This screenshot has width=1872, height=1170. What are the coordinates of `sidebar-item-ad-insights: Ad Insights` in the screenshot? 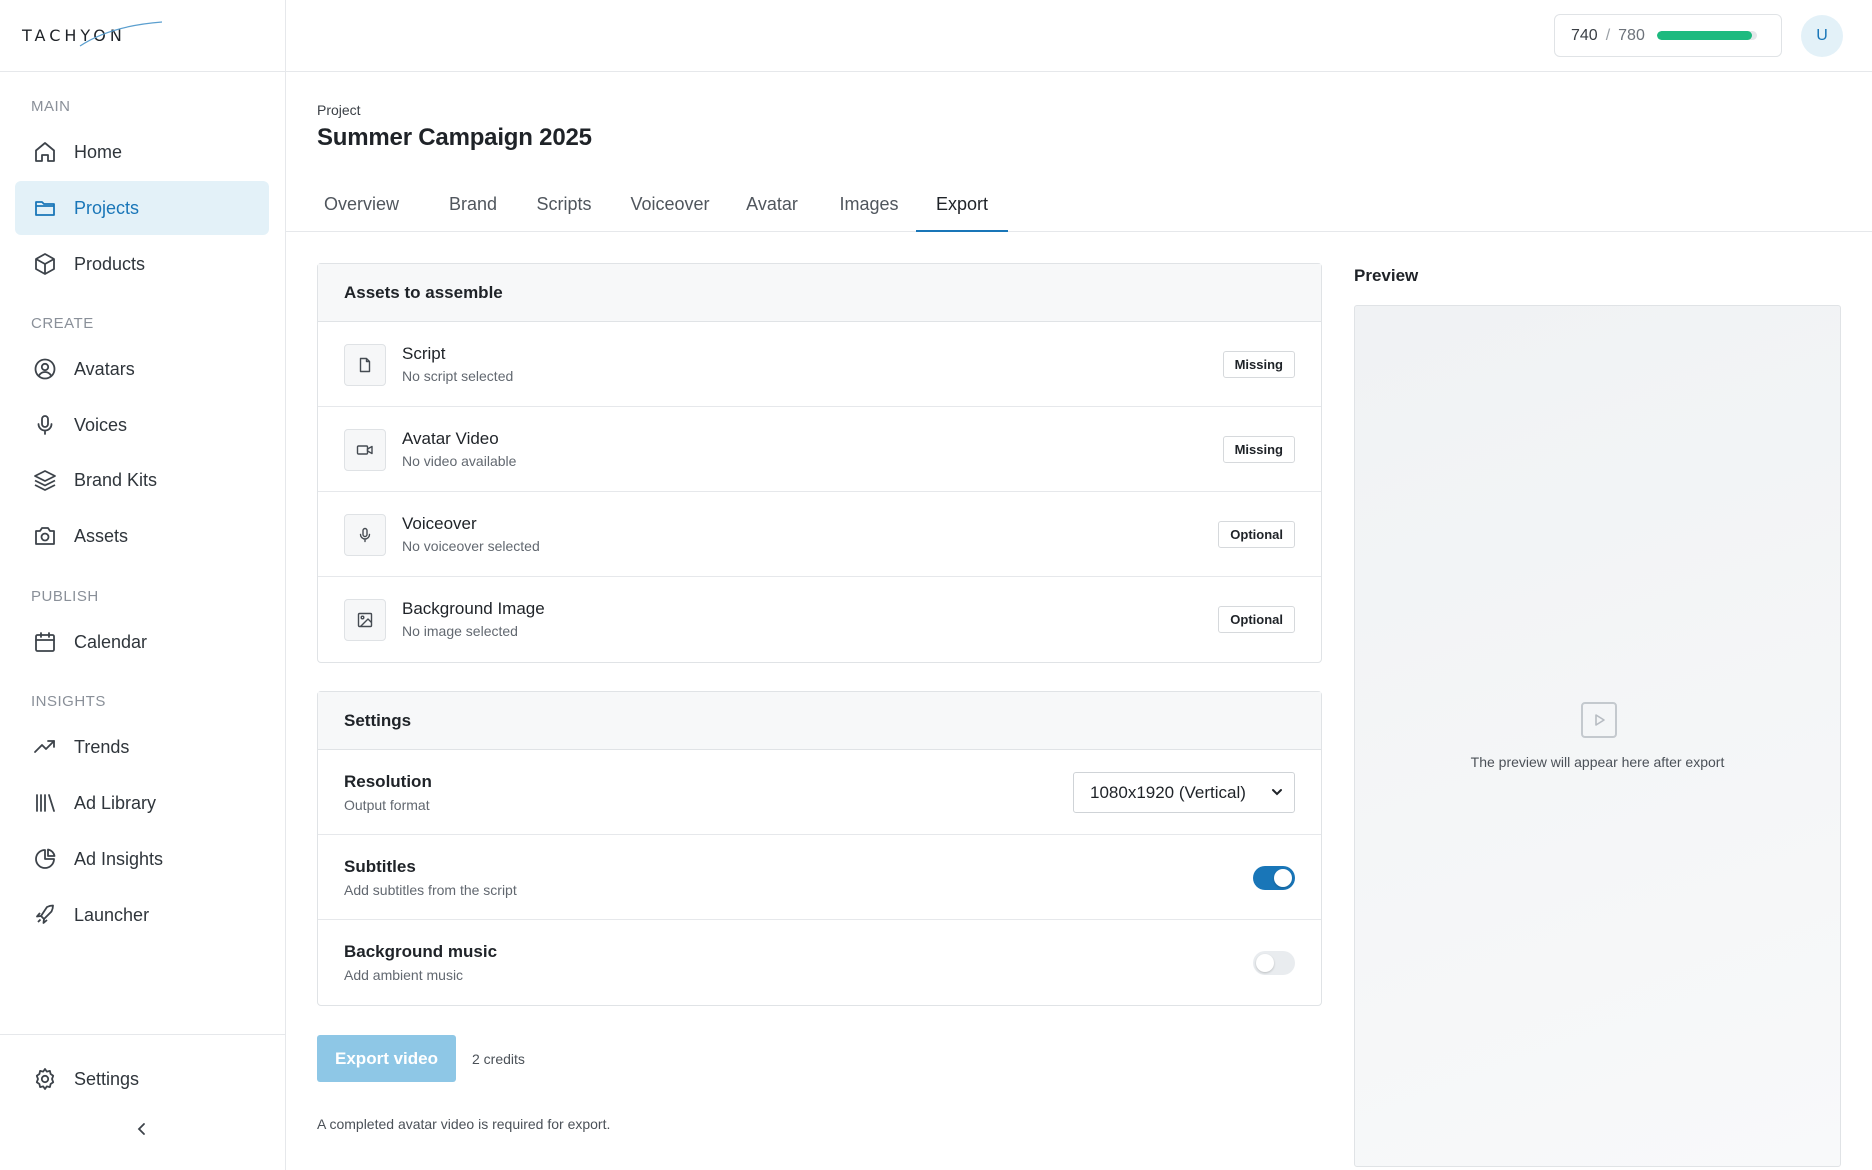 It's located at (142, 859).